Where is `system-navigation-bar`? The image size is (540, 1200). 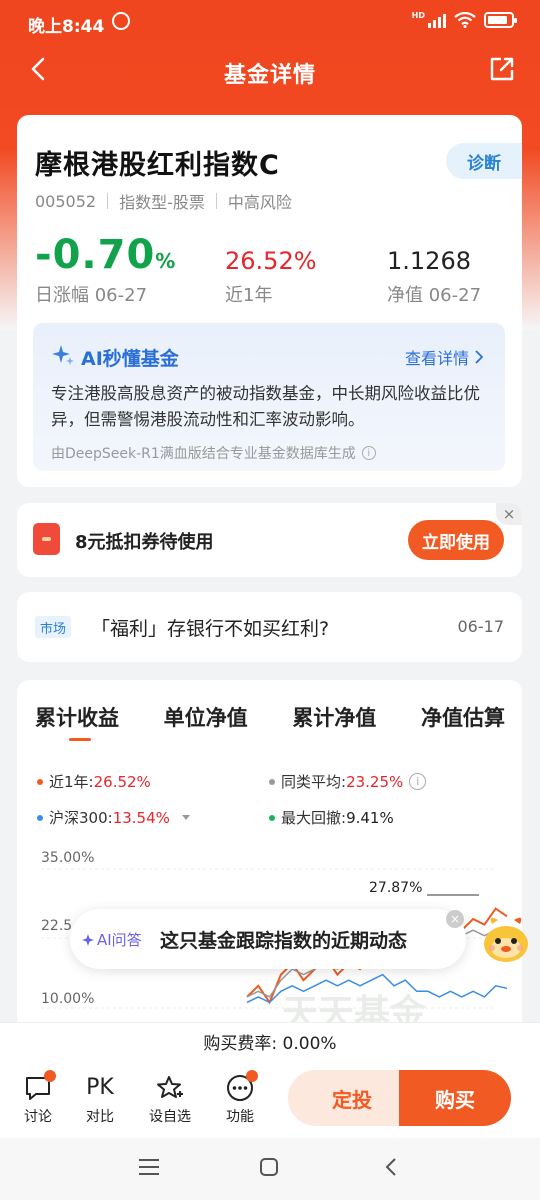
system-navigation-bar is located at coordinates (270, 1169).